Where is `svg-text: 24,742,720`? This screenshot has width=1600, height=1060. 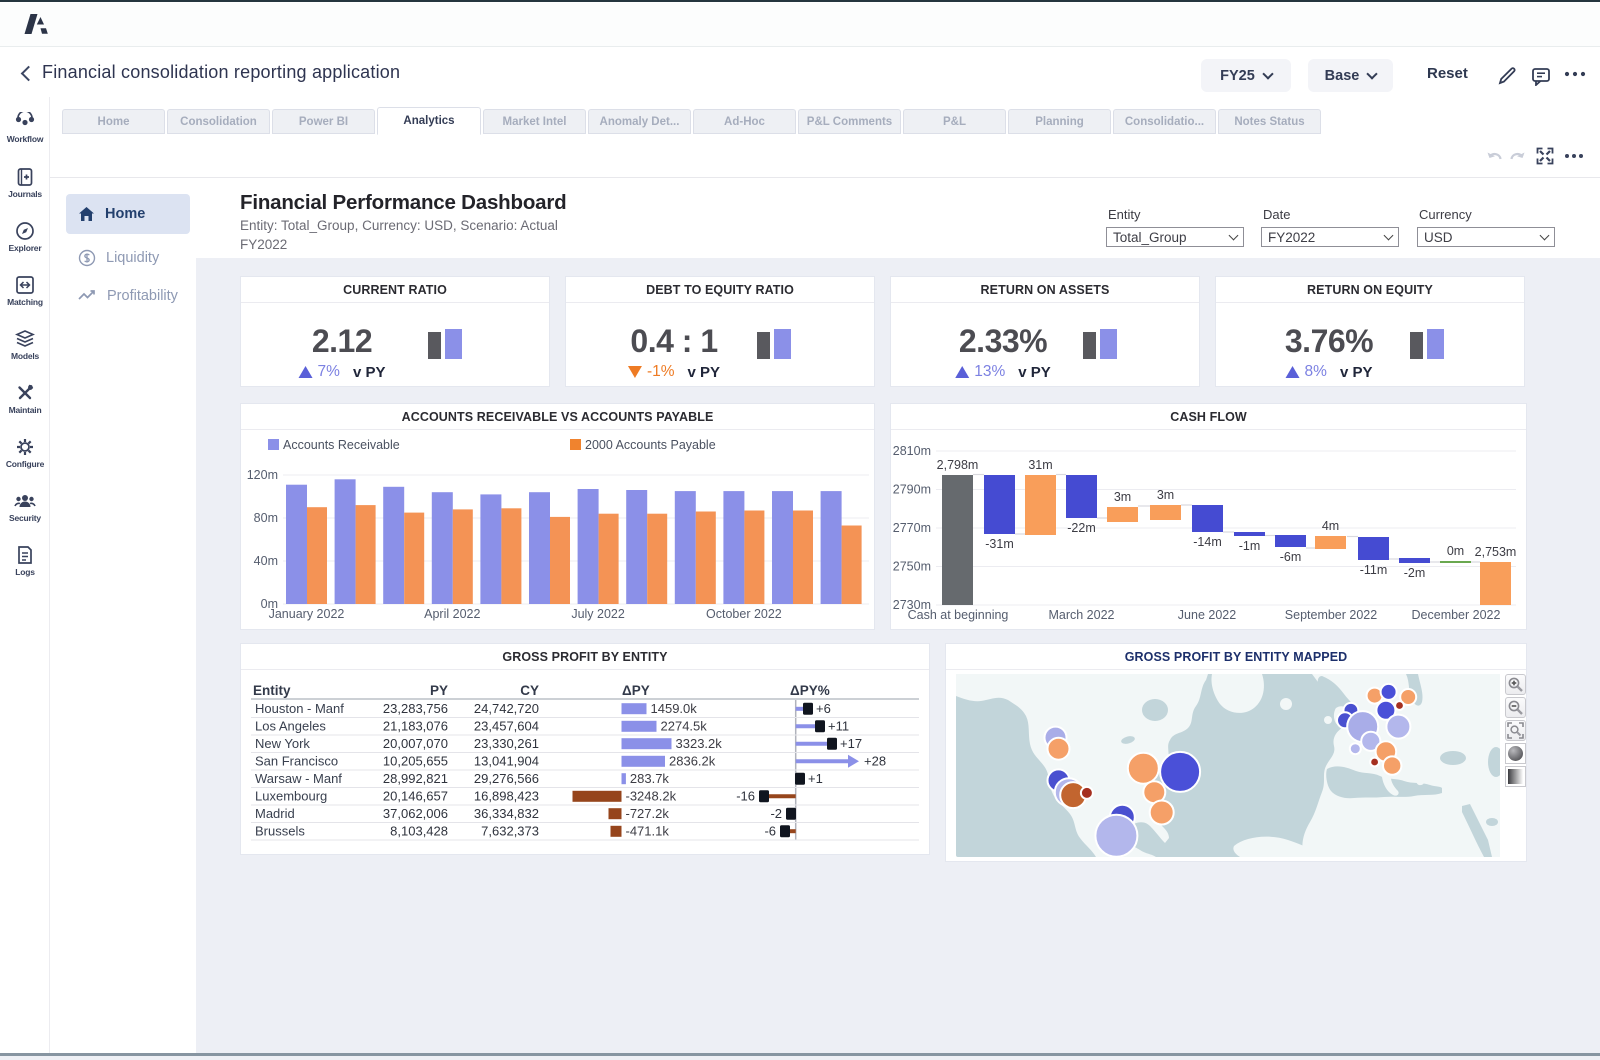 svg-text: 24,742,720 is located at coordinates (506, 708).